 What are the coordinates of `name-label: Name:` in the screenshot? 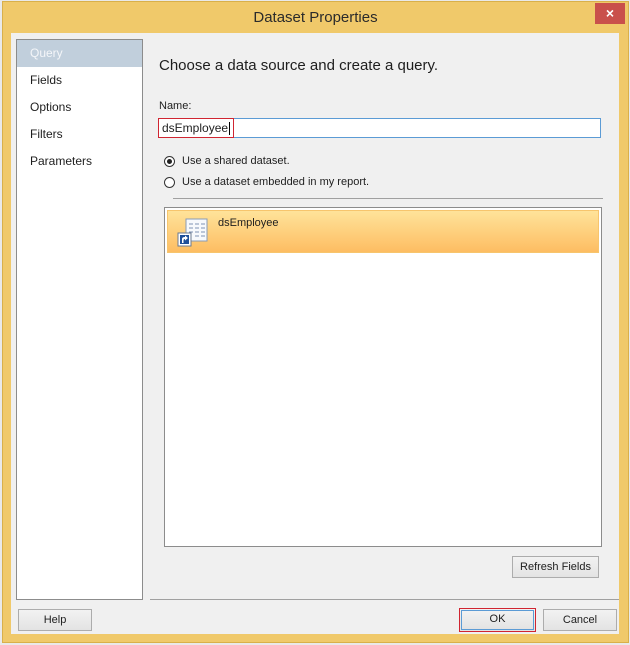 It's located at (175, 106).